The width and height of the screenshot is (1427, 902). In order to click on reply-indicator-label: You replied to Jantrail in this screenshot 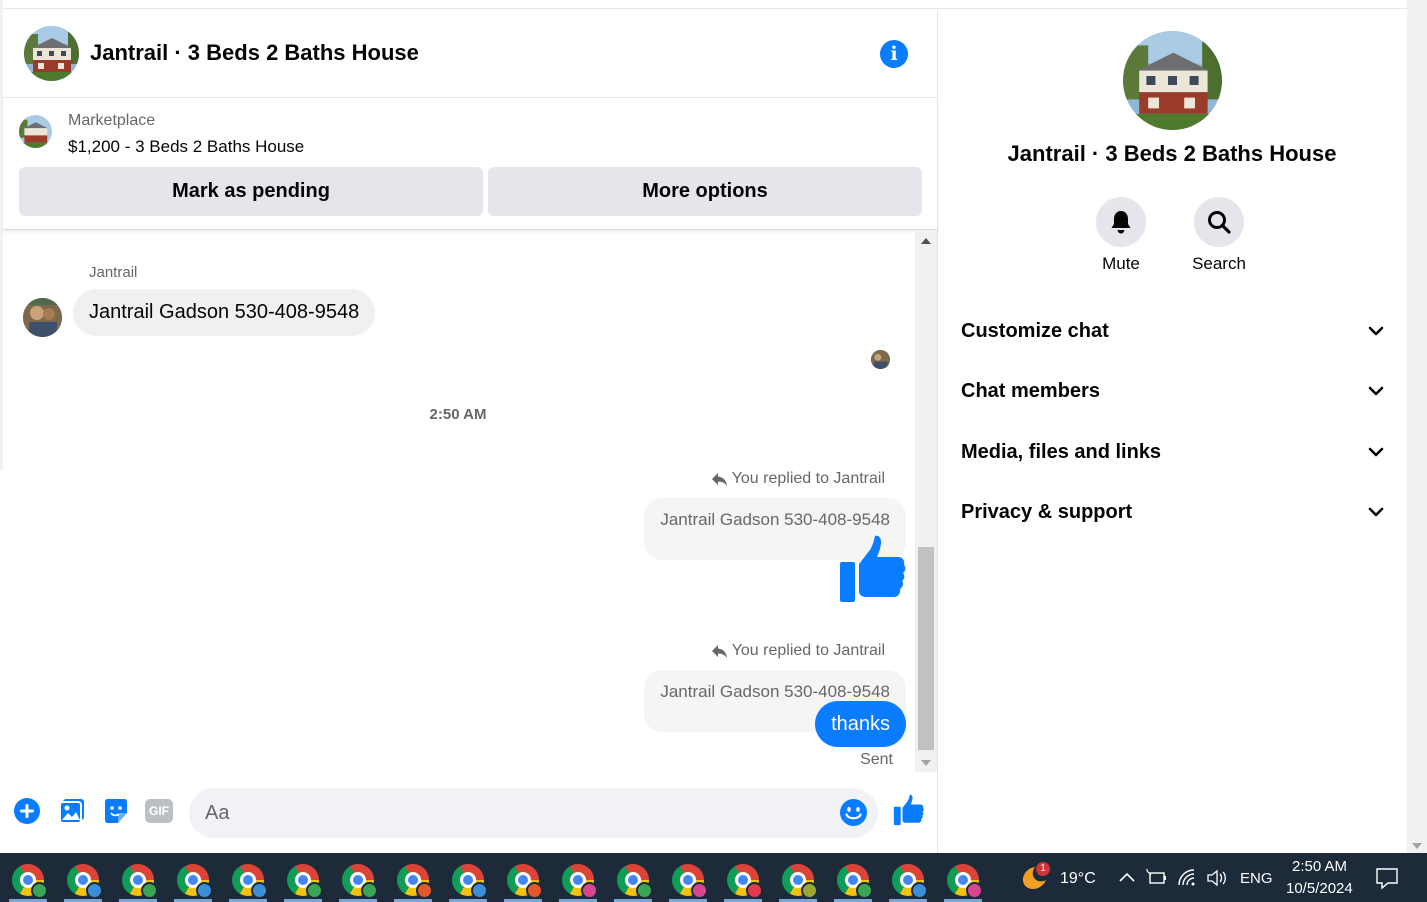, I will do `click(808, 478)`.